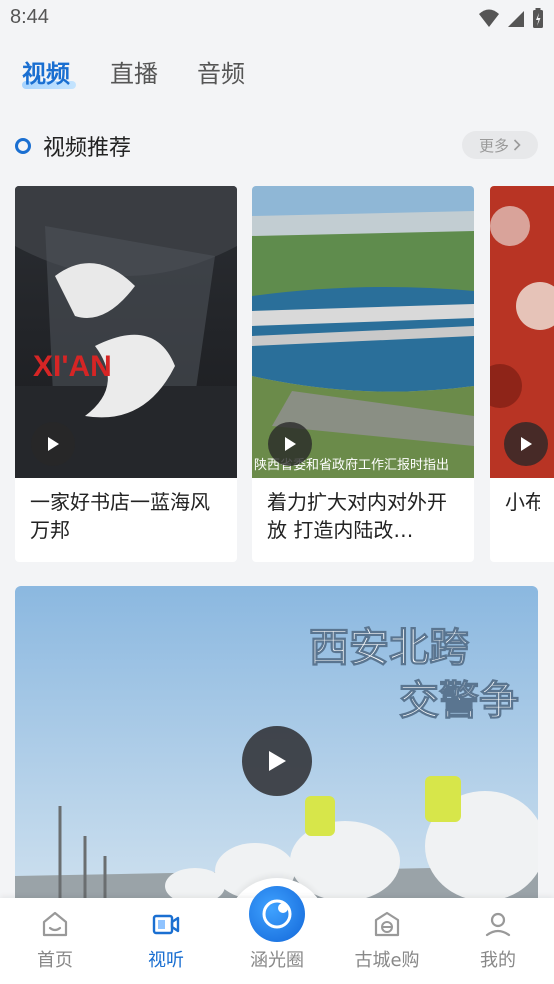  Describe the element at coordinates (387, 924) in the screenshot. I see `shop-icon` at that location.